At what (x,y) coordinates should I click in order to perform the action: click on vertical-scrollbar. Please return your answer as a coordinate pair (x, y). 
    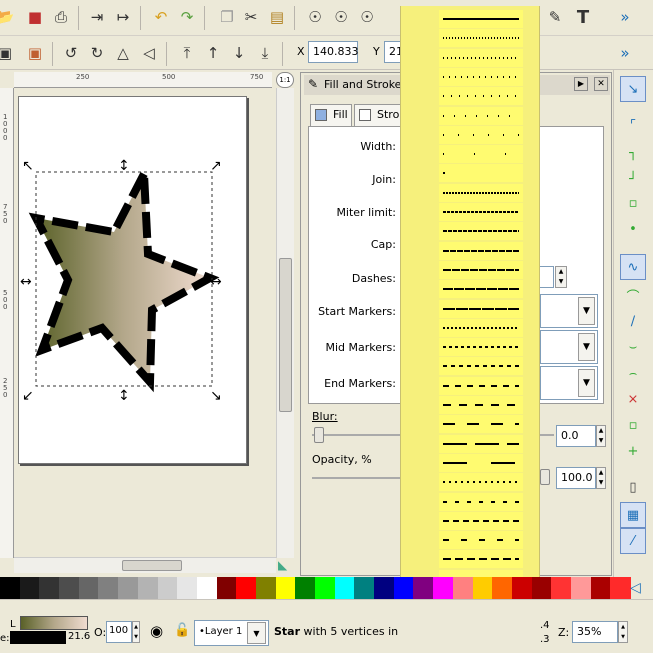
    Looking at the image, I should click on (285, 323).